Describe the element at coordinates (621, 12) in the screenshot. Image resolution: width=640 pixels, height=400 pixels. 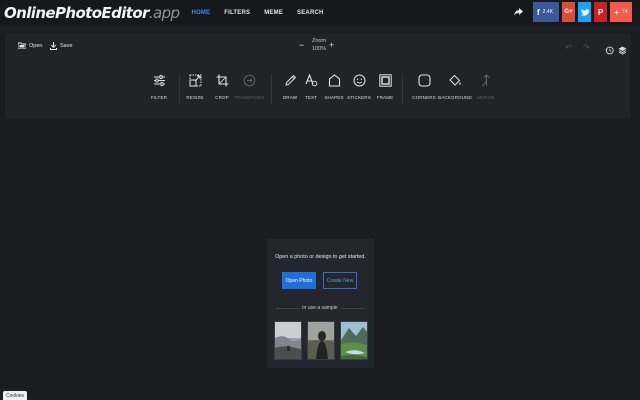
I see `more-share-button: +74` at that location.